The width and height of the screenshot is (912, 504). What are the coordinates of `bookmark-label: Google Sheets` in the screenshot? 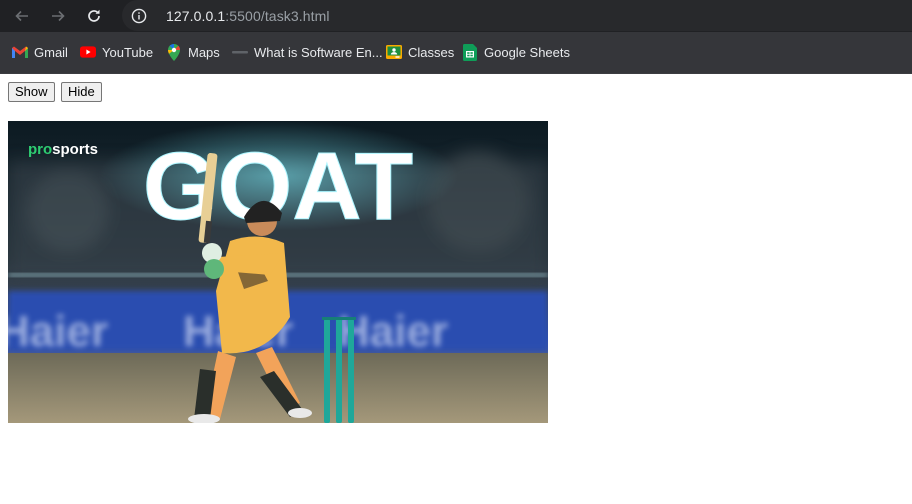 It's located at (527, 52).